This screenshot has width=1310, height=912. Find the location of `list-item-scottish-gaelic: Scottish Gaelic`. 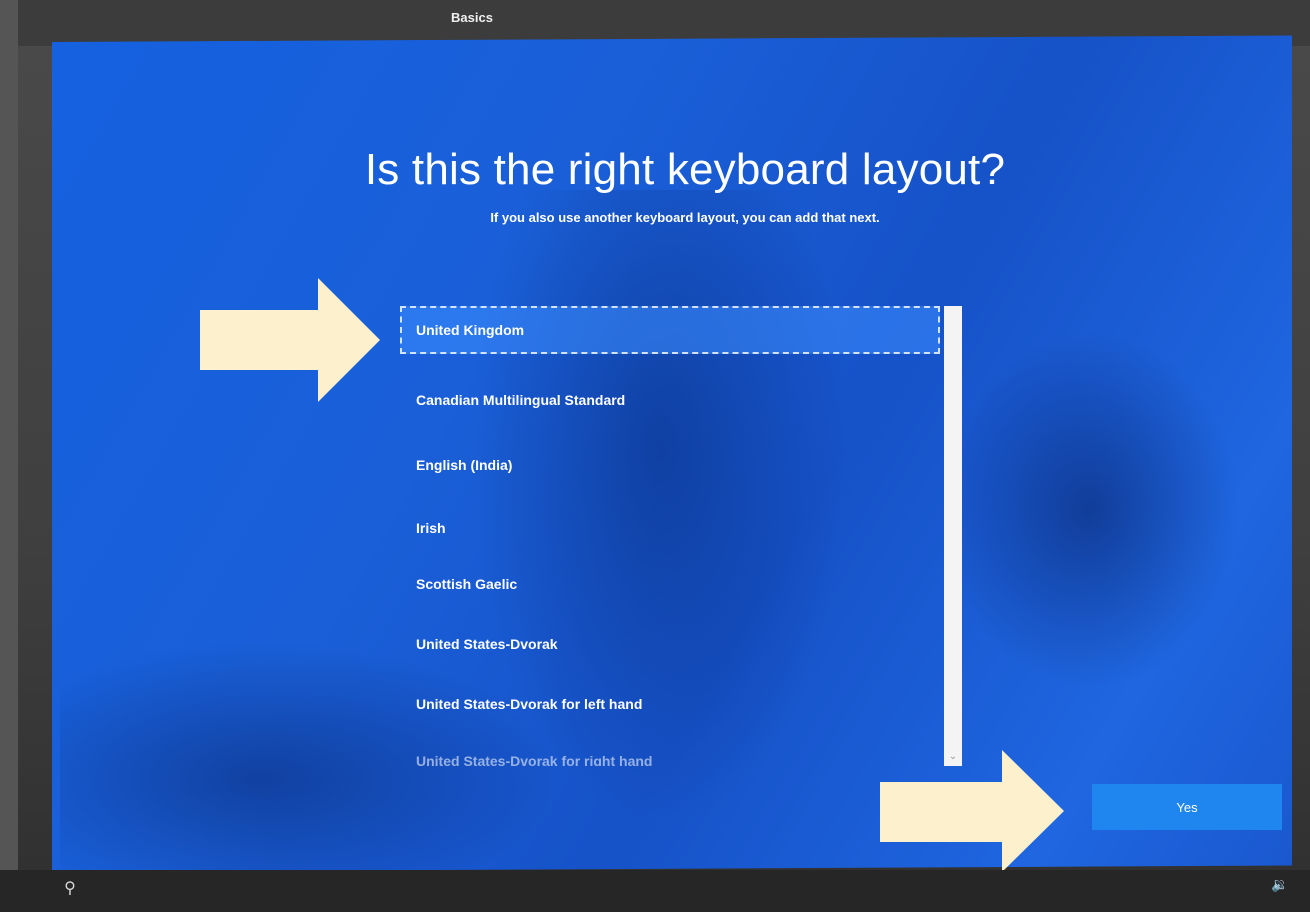

list-item-scottish-gaelic: Scottish Gaelic is located at coordinates (670, 584).